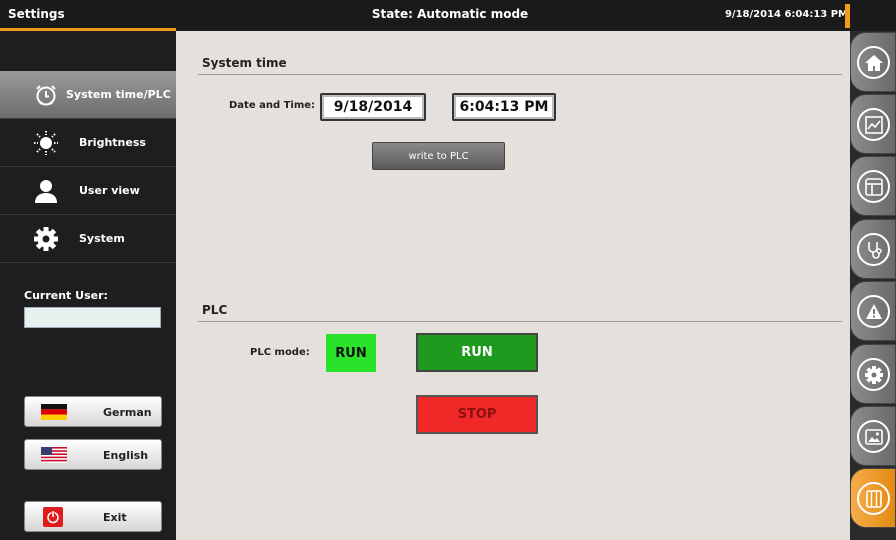  I want to click on state-text: State: Automatic mode, so click(450, 14).